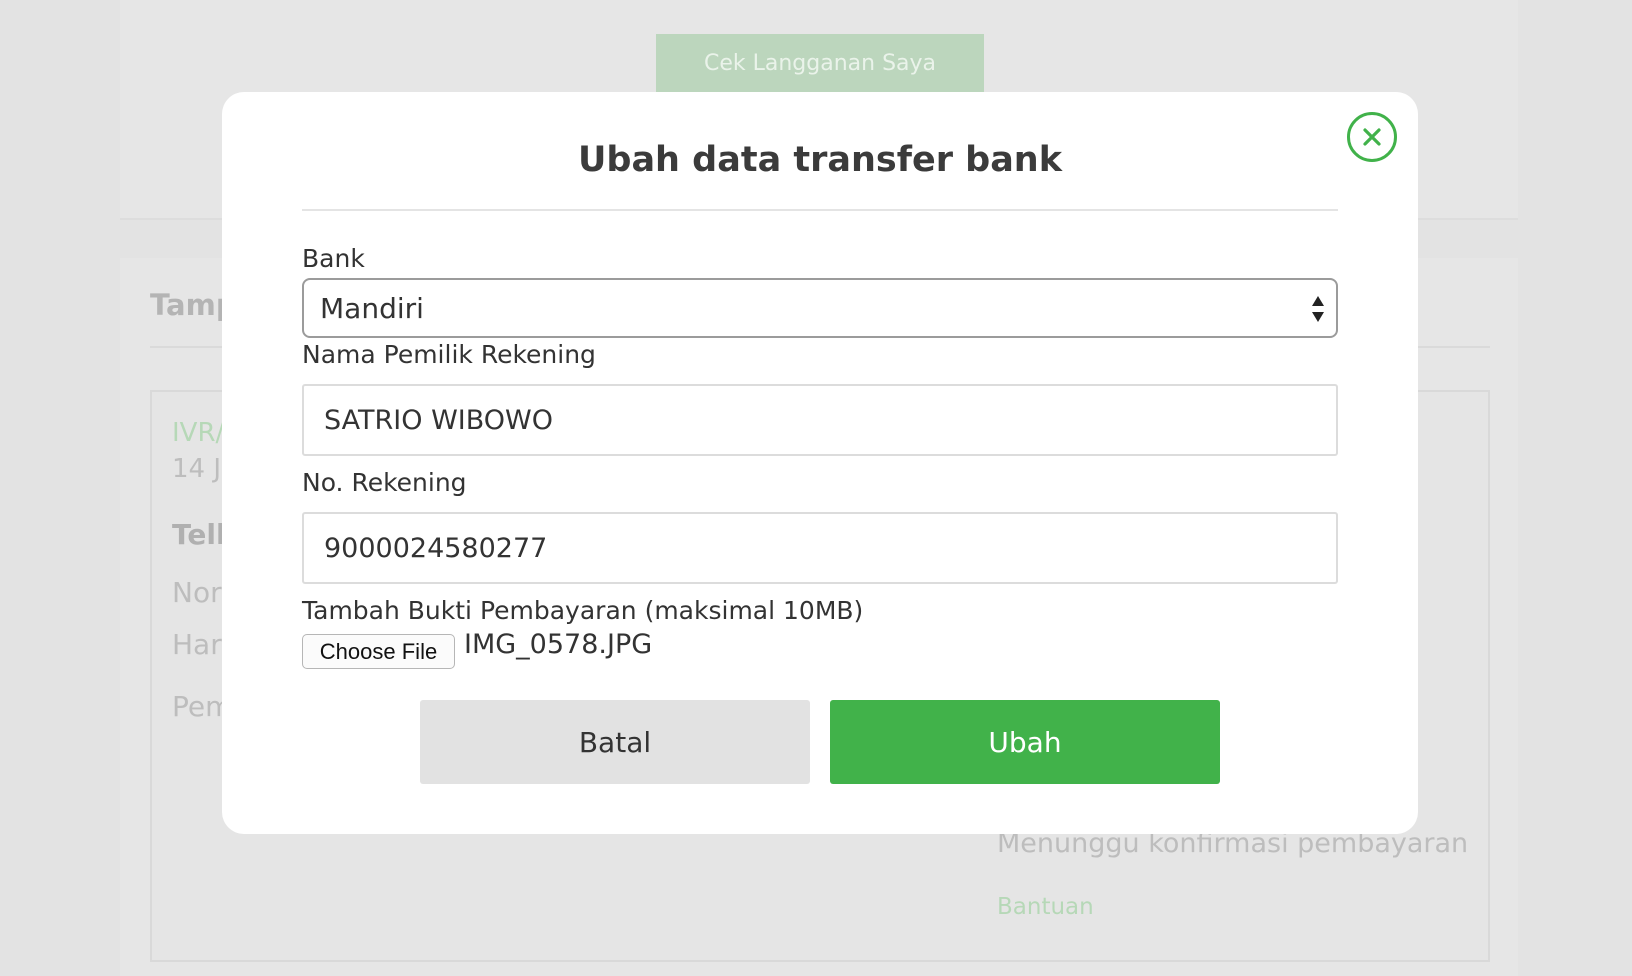 Image resolution: width=1632 pixels, height=976 pixels. I want to click on title-divider, so click(820, 210).